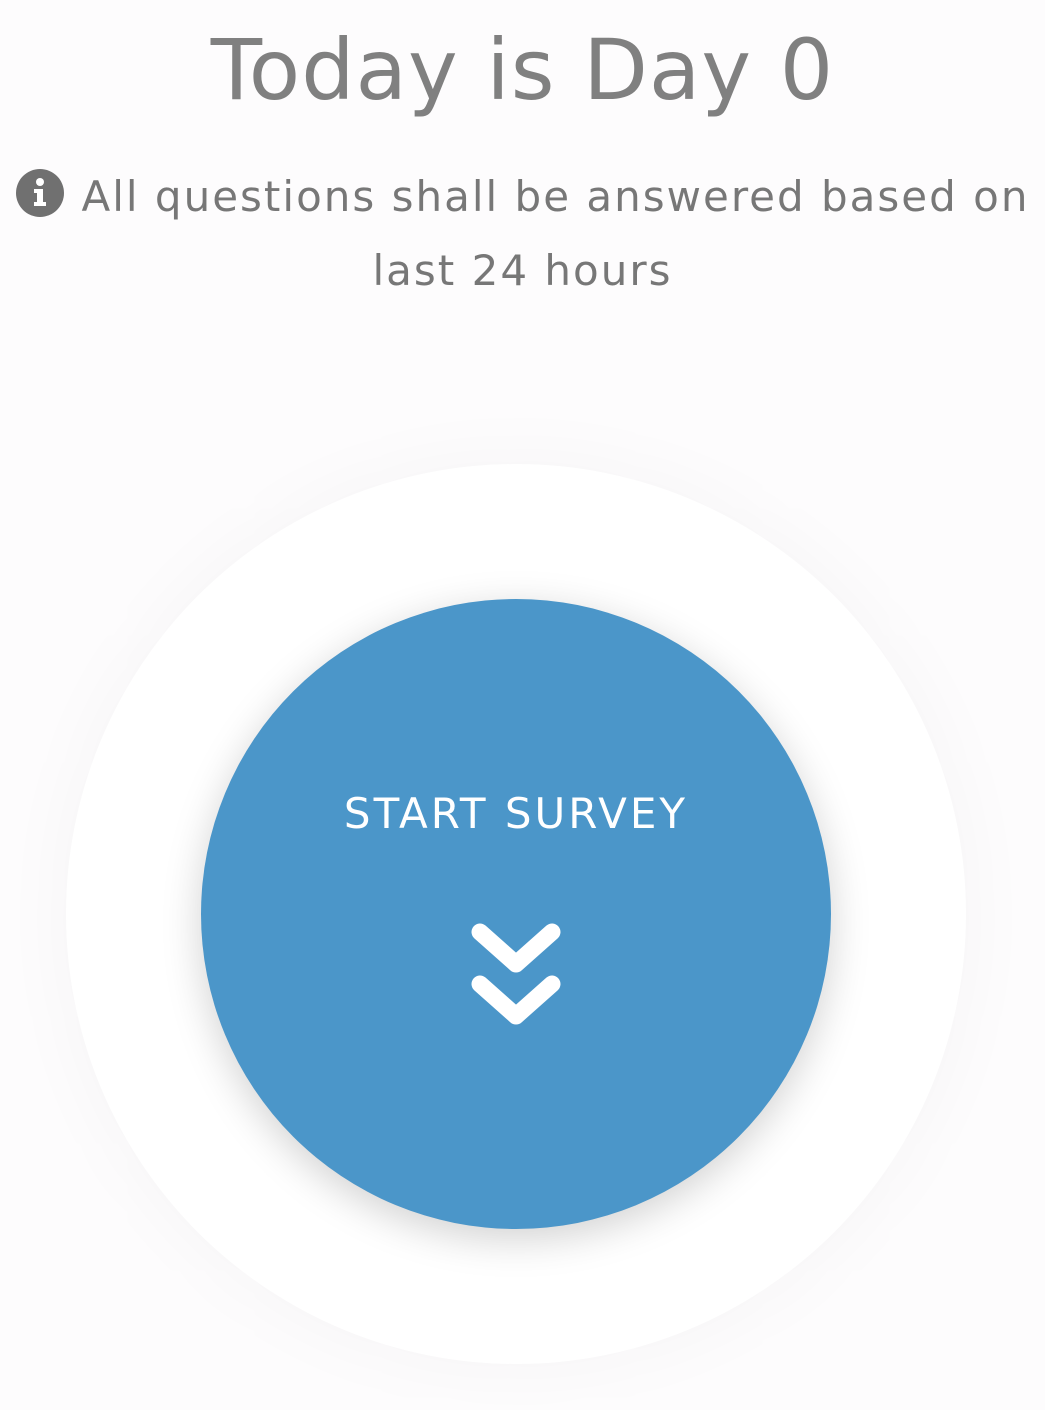 This screenshot has height=1410, width=1045. What do you see at coordinates (516, 813) in the screenshot?
I see `start-survey-label: START SURVEY` at bounding box center [516, 813].